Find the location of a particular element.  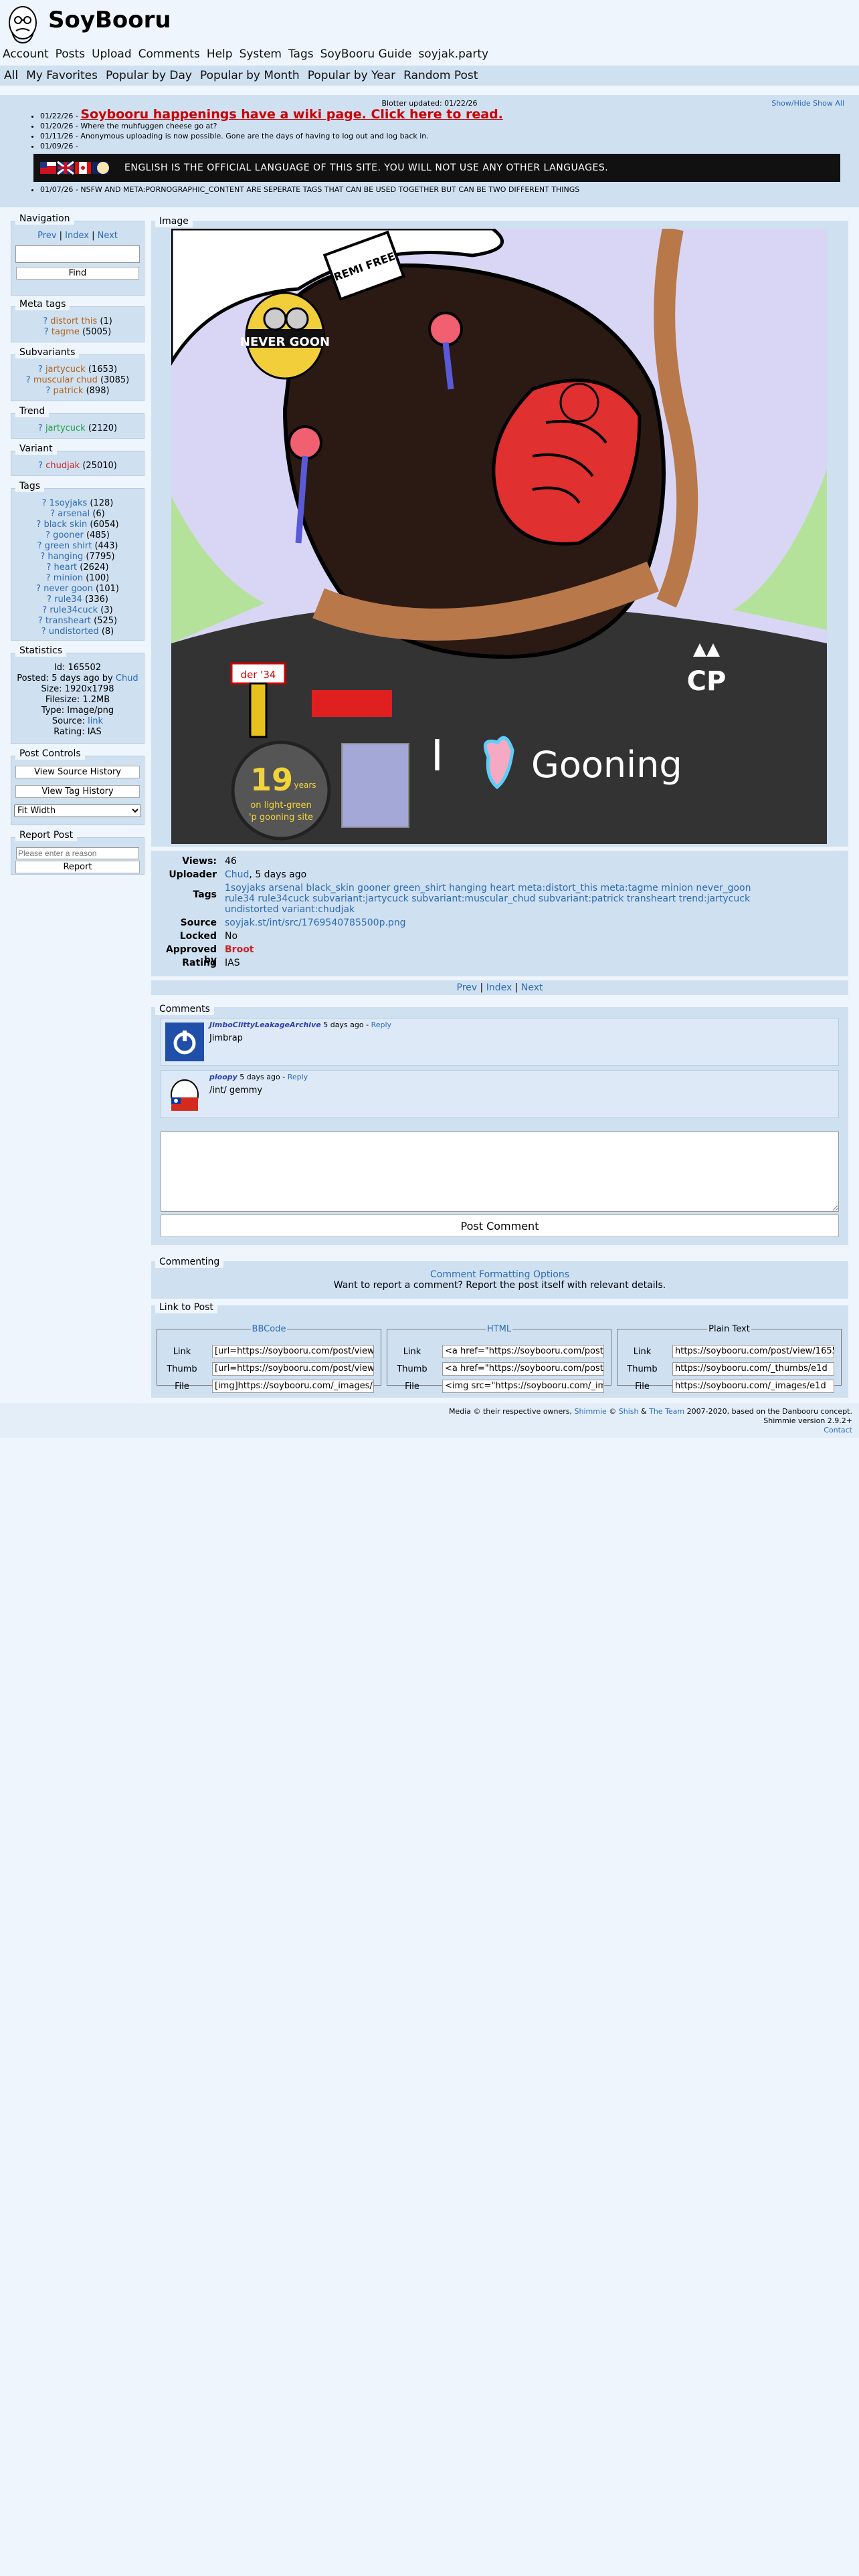

tag-link: black skin is located at coordinates (65, 525).